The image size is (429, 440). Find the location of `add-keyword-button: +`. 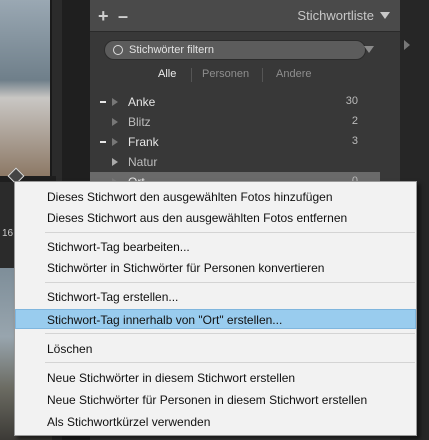

add-keyword-button: + is located at coordinates (103, 16).